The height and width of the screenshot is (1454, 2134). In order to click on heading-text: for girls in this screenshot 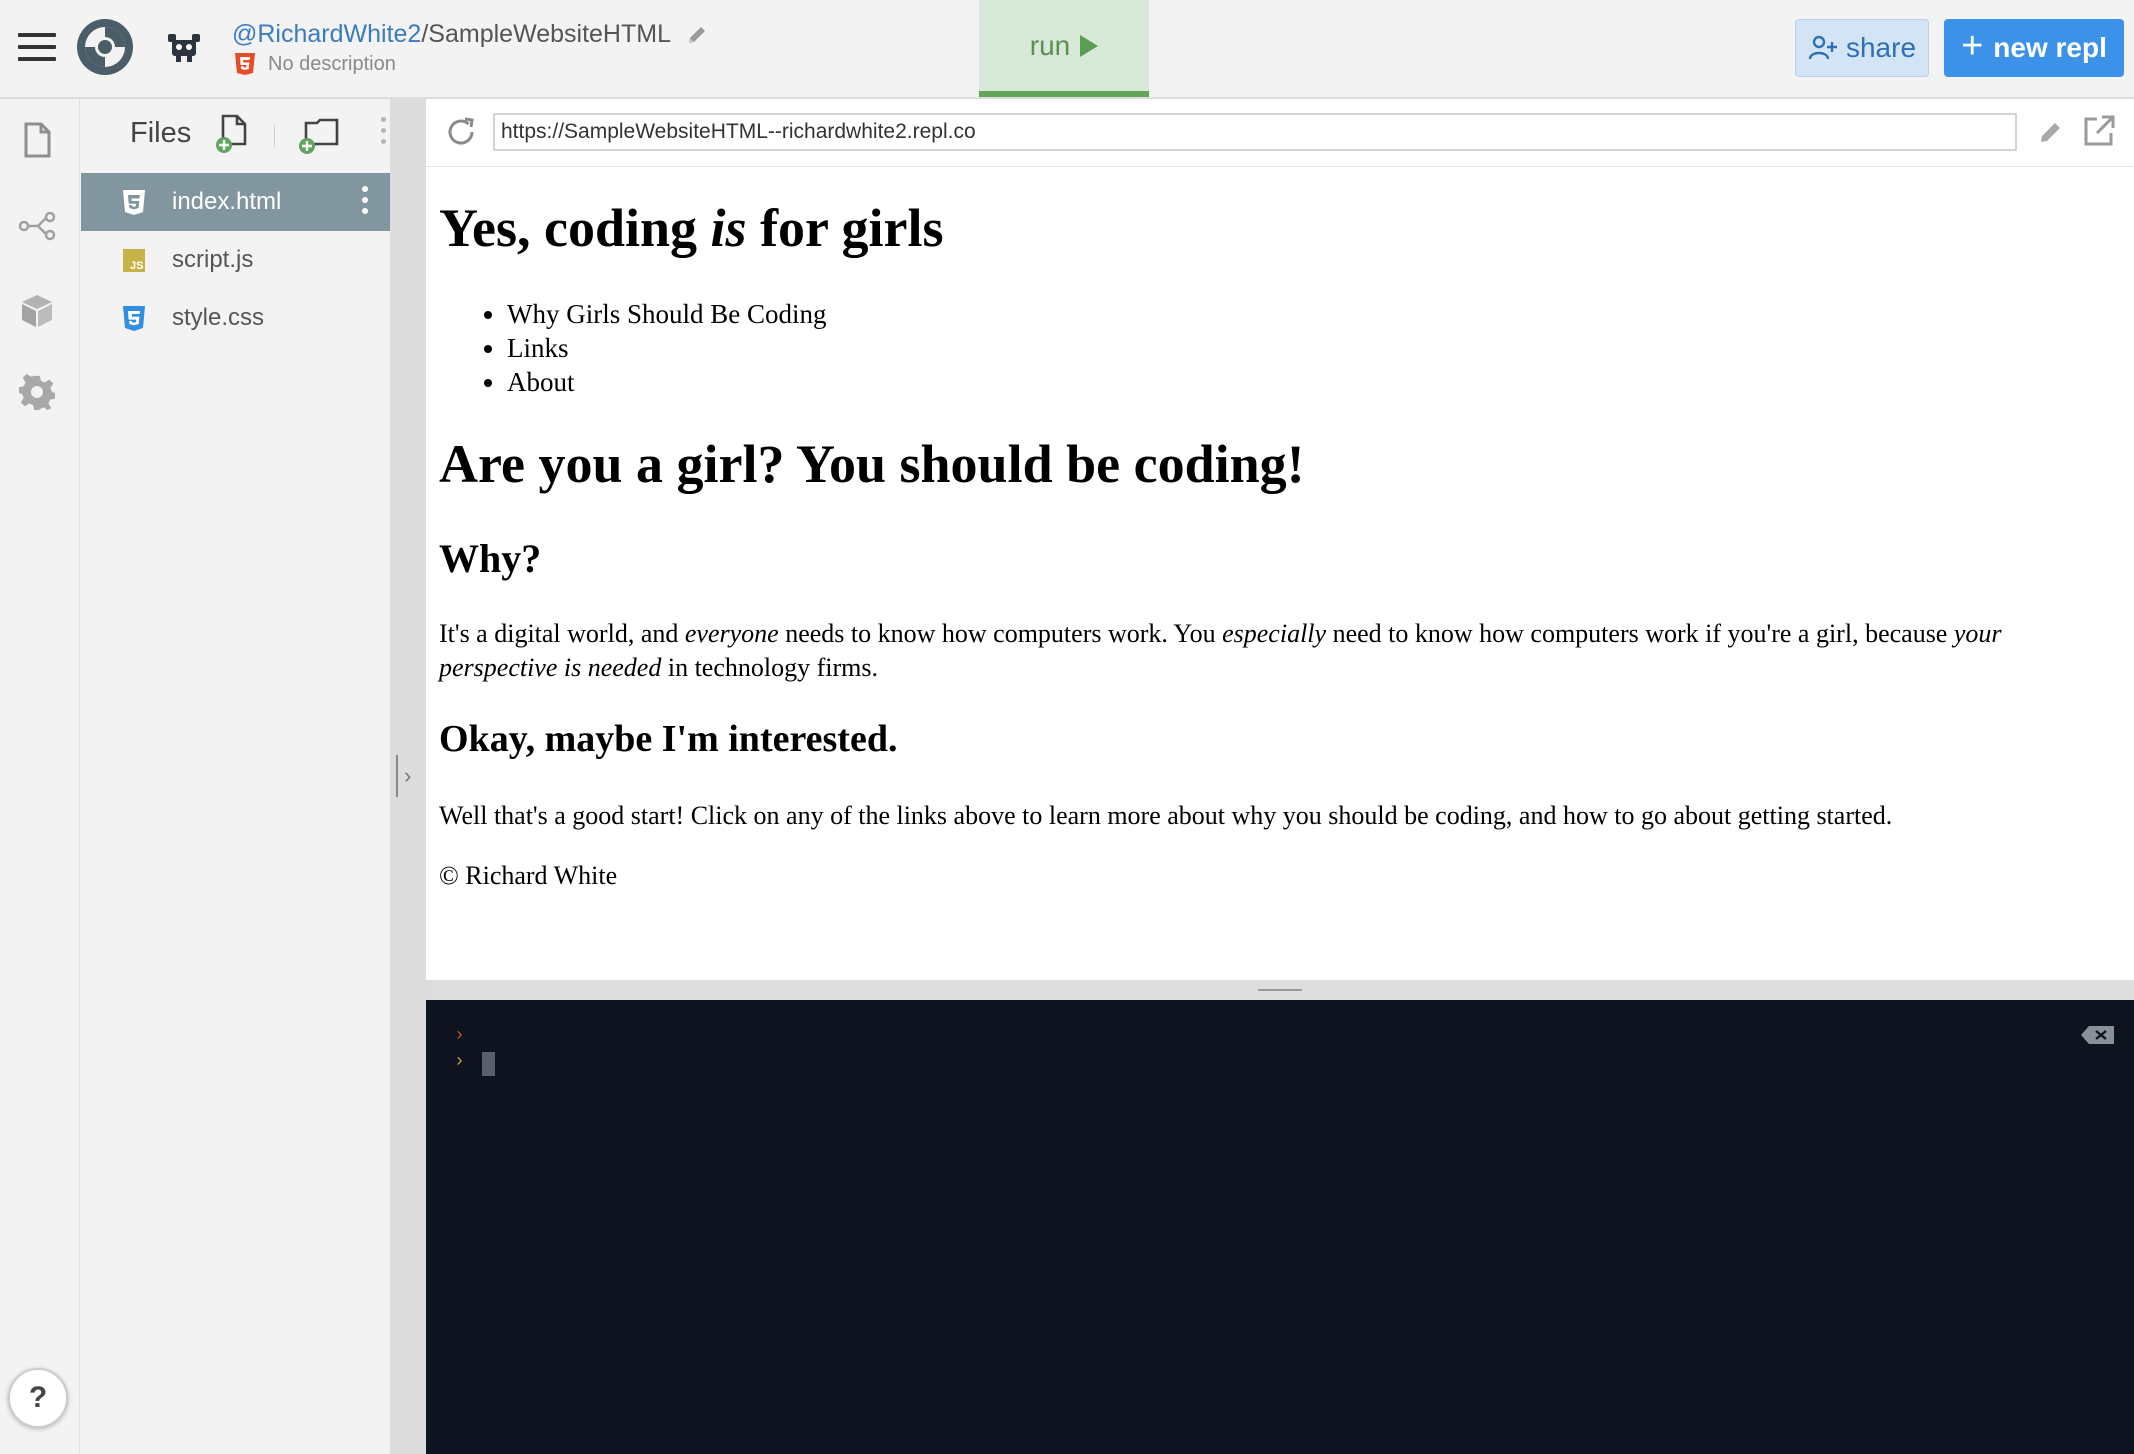, I will do `click(845, 228)`.